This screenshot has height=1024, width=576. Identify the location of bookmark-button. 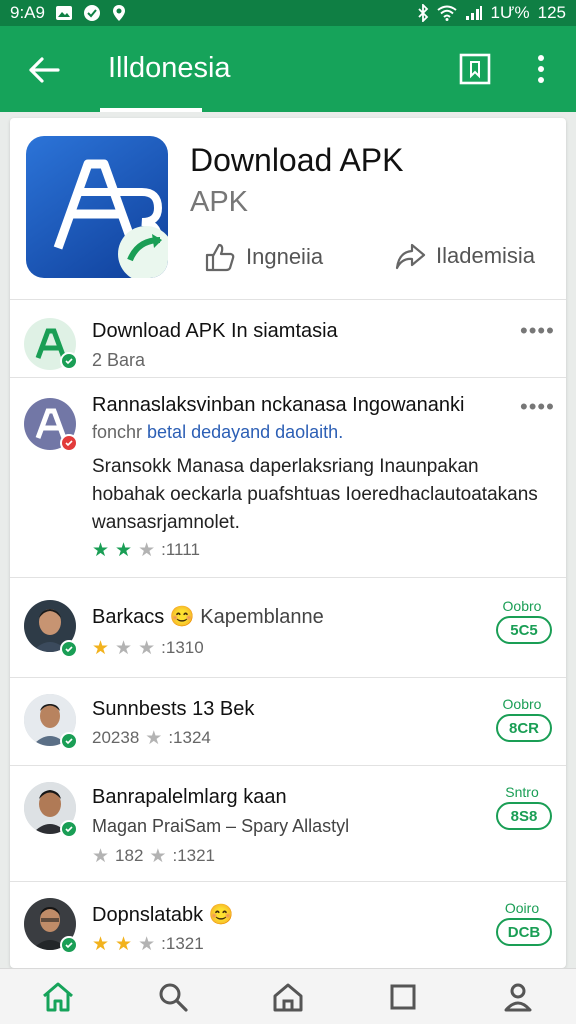
(475, 69).